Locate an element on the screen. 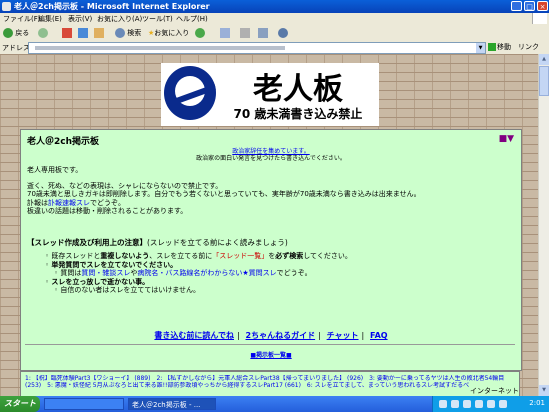  scroll-down-icon: ▼ is located at coordinates (544, 390).